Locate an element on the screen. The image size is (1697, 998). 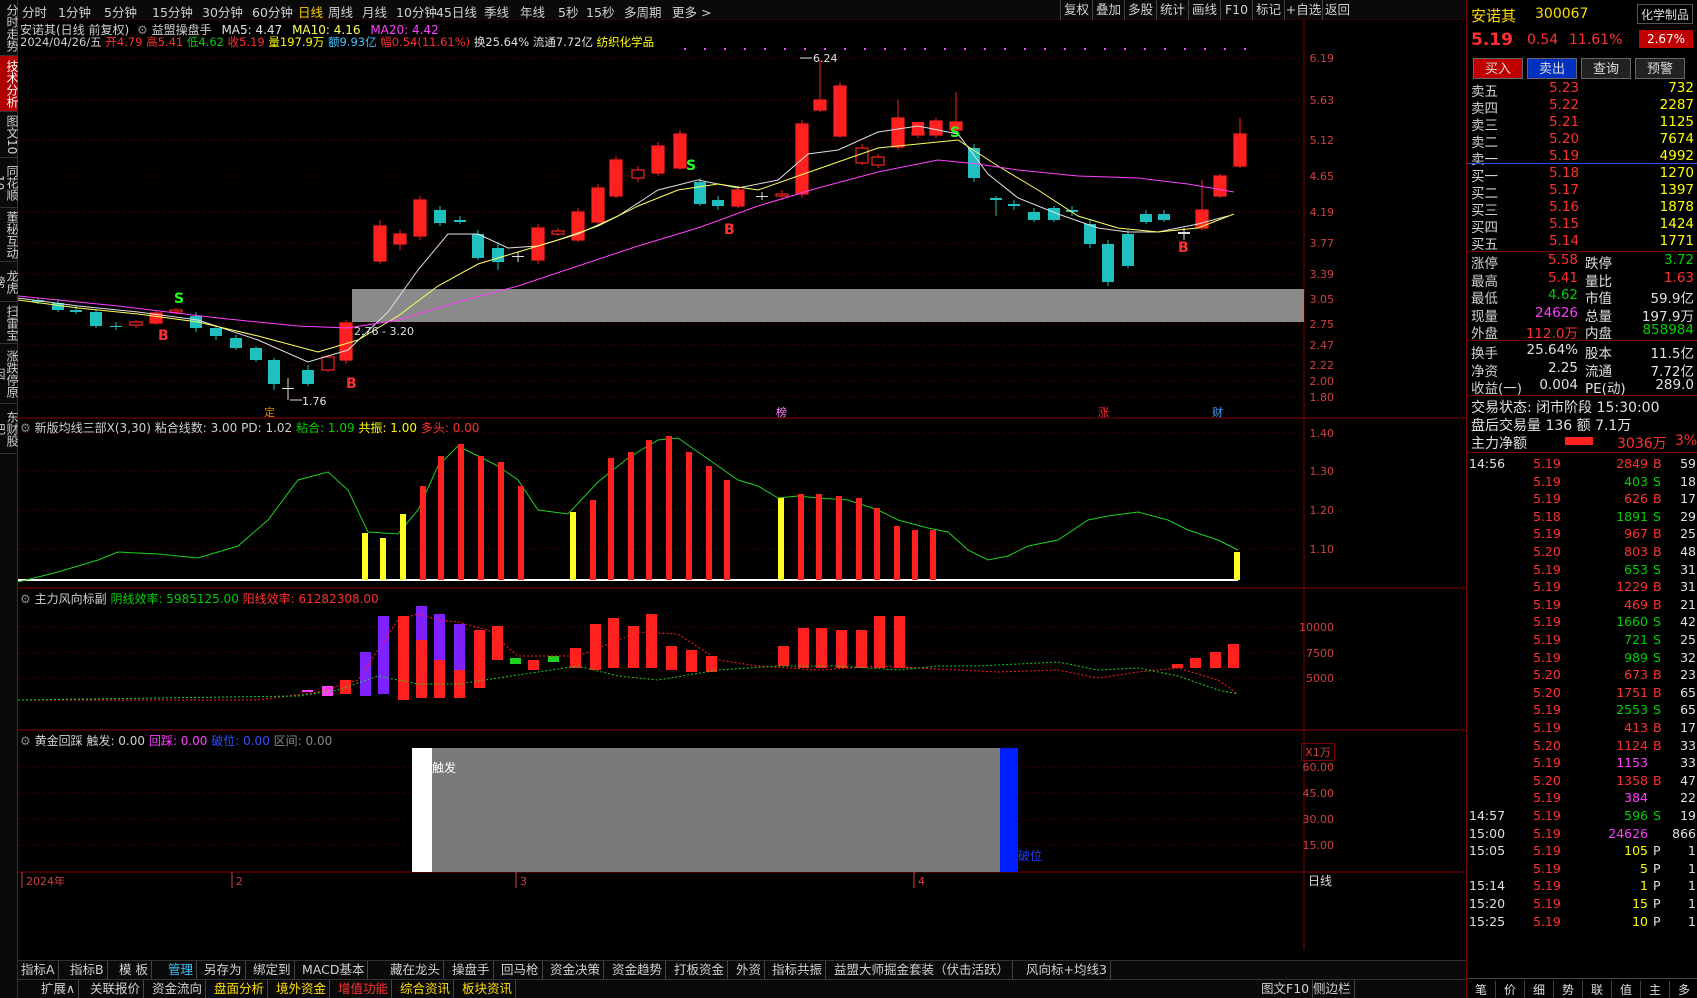
indicator-tab: 指标共振 is located at coordinates (798, 970).